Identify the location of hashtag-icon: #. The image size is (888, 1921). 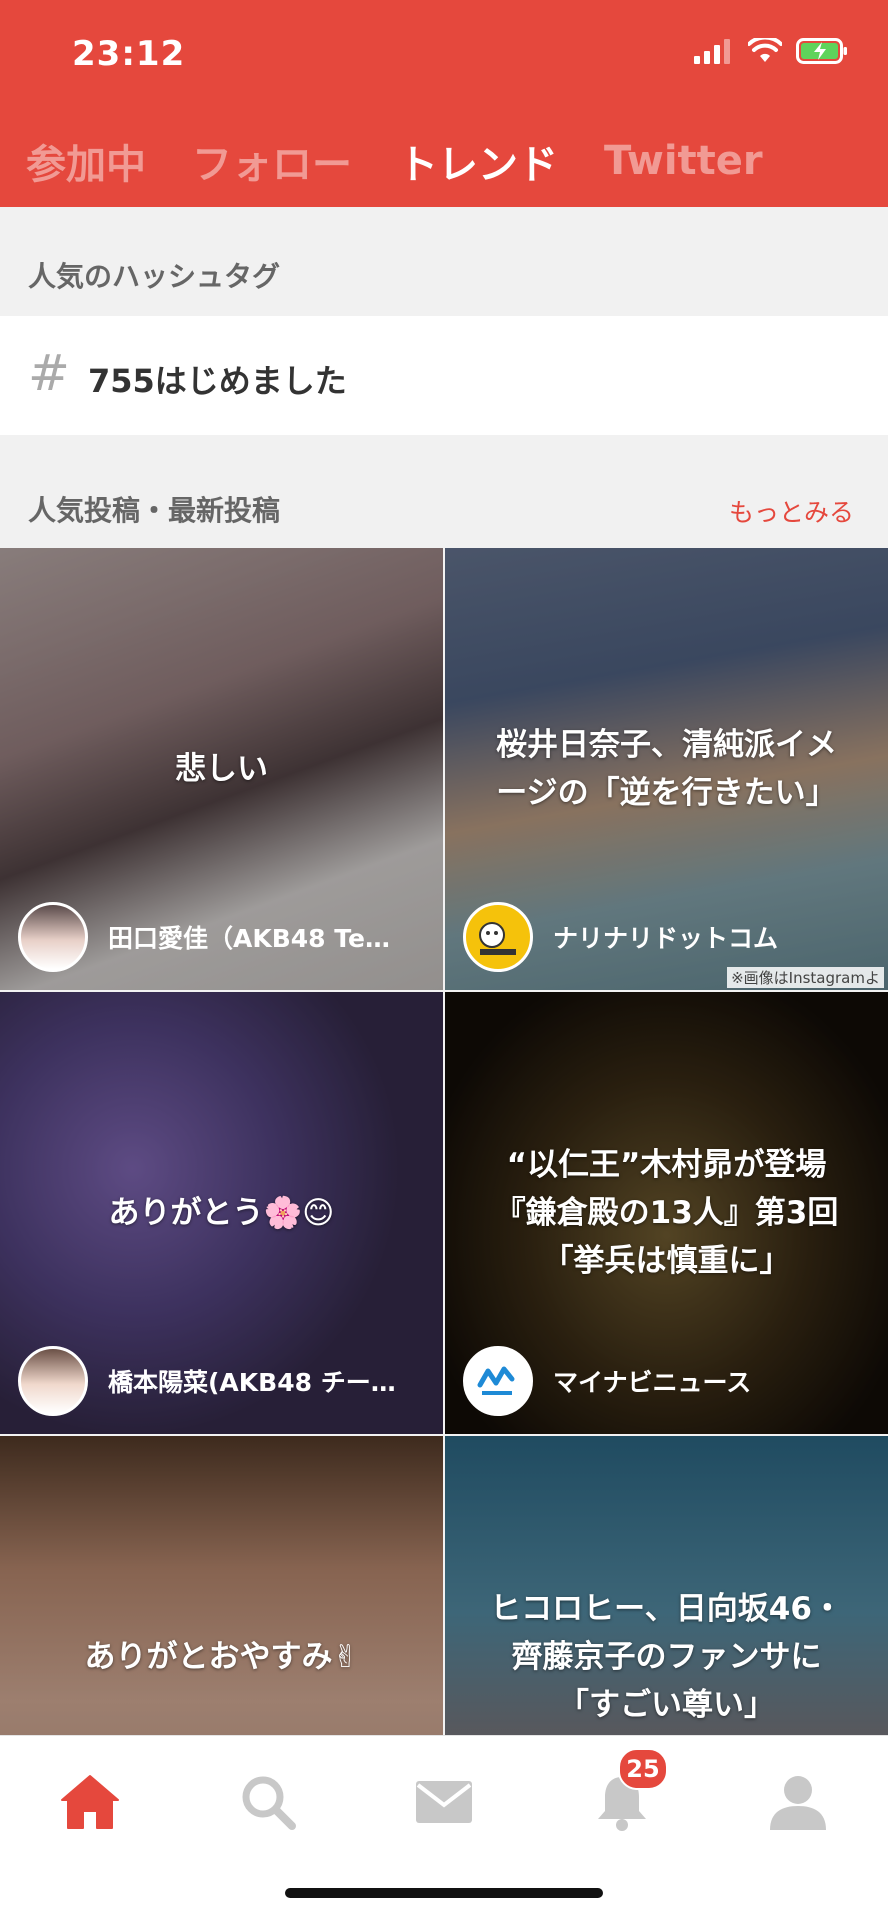
(49, 373).